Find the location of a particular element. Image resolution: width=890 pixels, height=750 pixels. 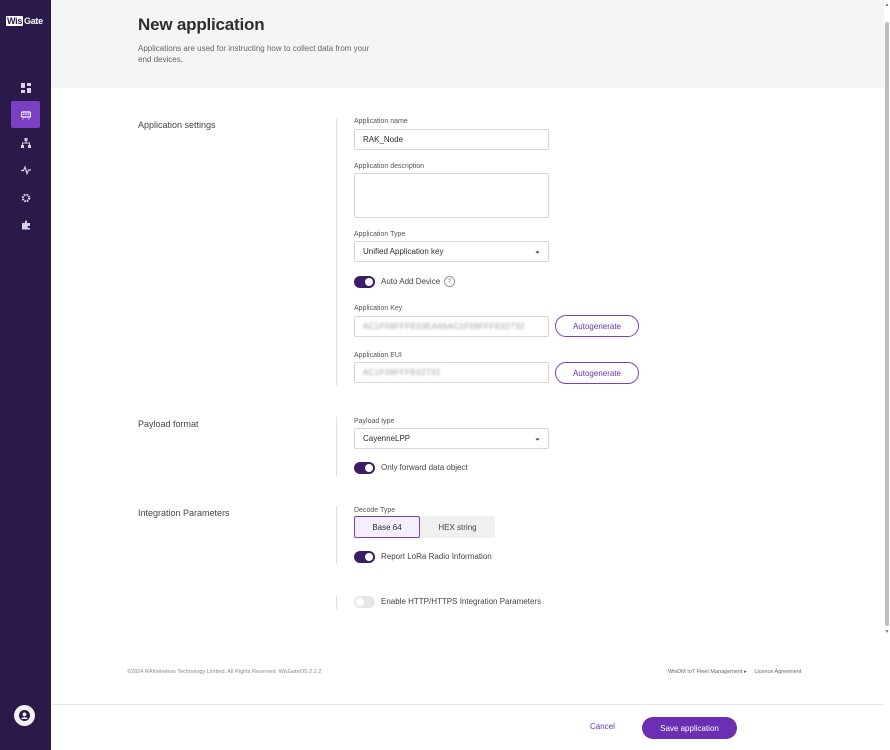

application-description-textarea is located at coordinates (451, 195).